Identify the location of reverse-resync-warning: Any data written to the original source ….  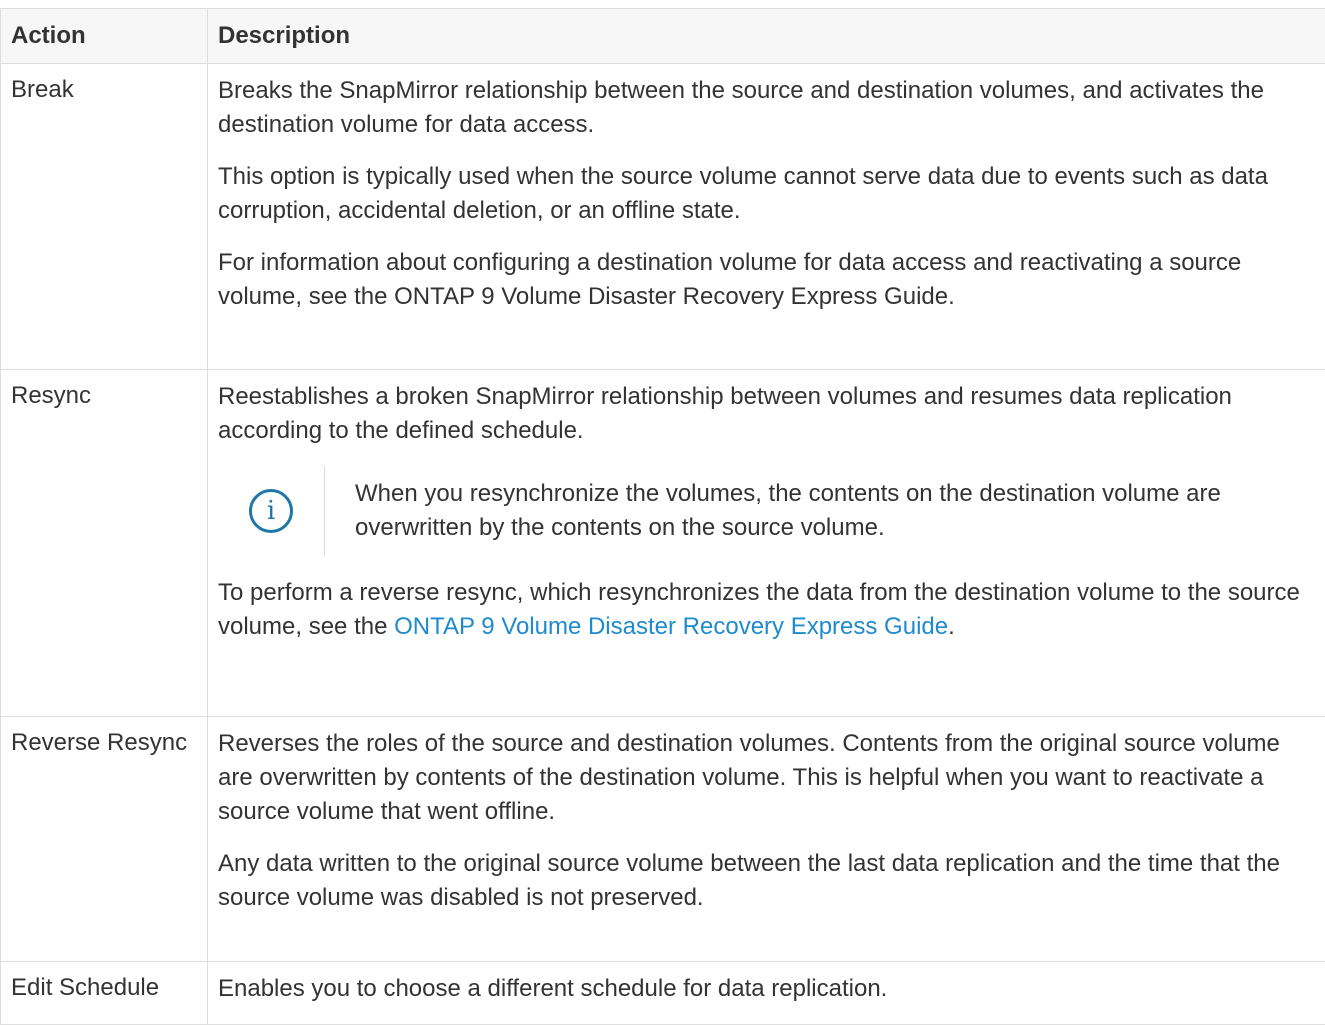
(769, 881).